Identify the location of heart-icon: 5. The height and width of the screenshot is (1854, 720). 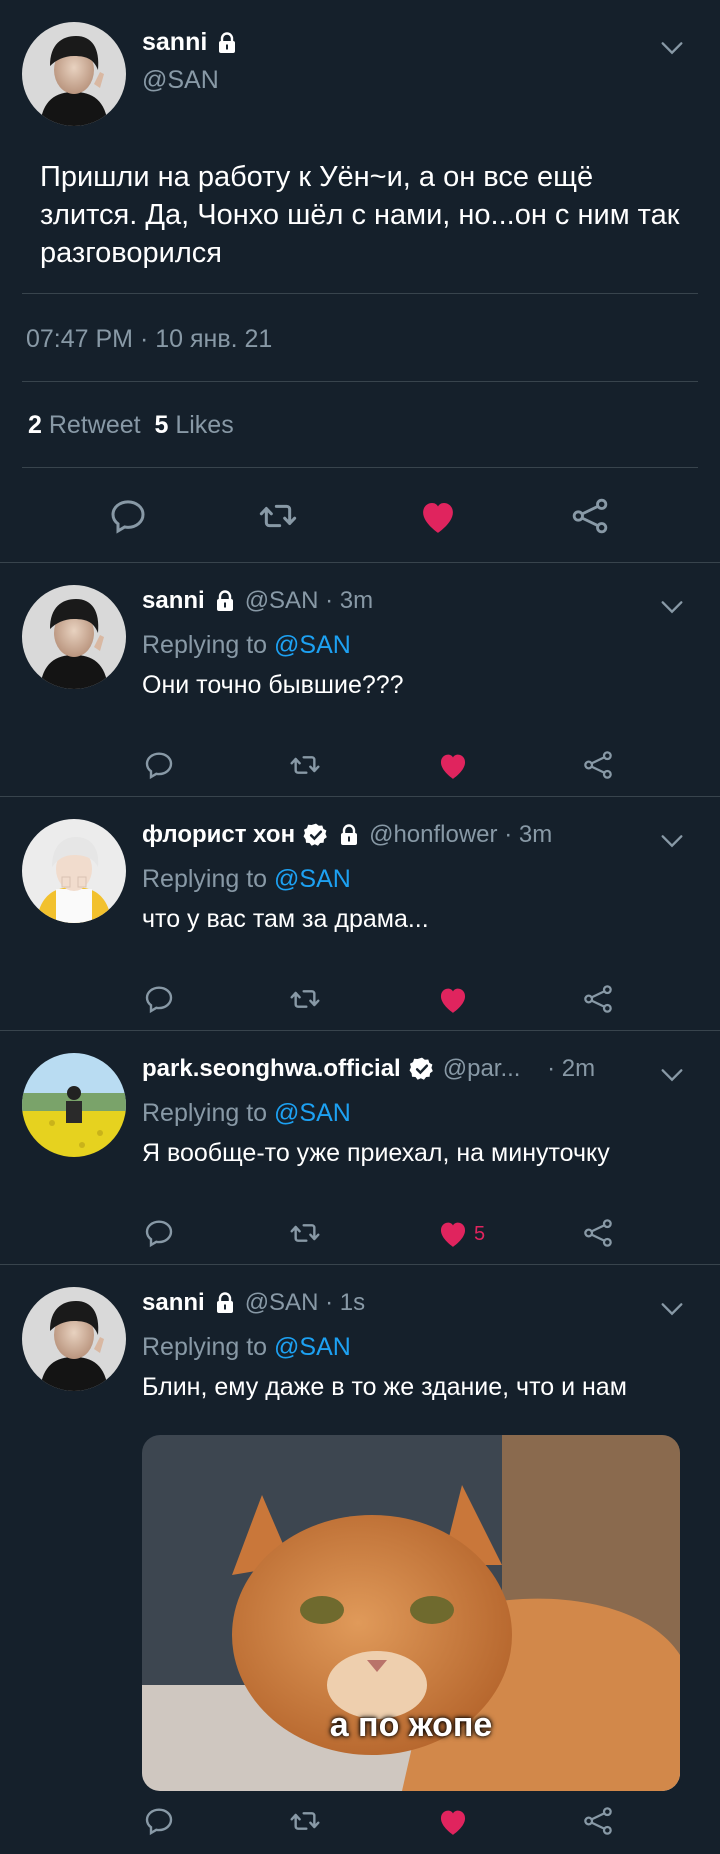
(460, 1234).